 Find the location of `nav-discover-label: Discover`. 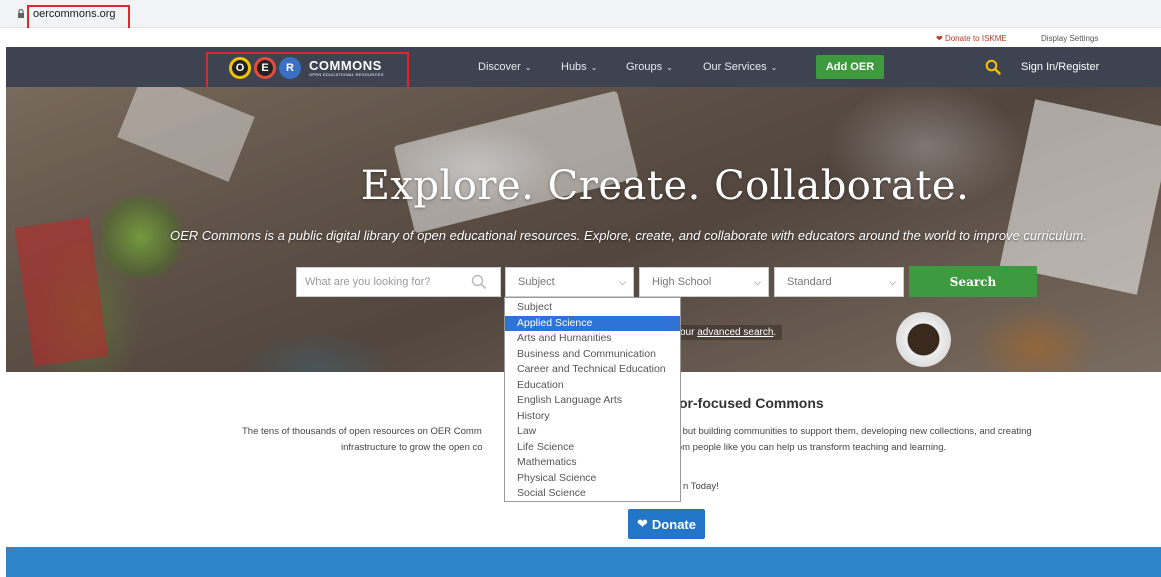

nav-discover-label: Discover is located at coordinates (499, 67).